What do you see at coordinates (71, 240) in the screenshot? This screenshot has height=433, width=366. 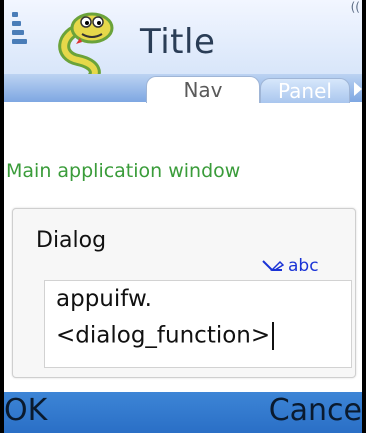 I see `dialog-title: Dialog` at bounding box center [71, 240].